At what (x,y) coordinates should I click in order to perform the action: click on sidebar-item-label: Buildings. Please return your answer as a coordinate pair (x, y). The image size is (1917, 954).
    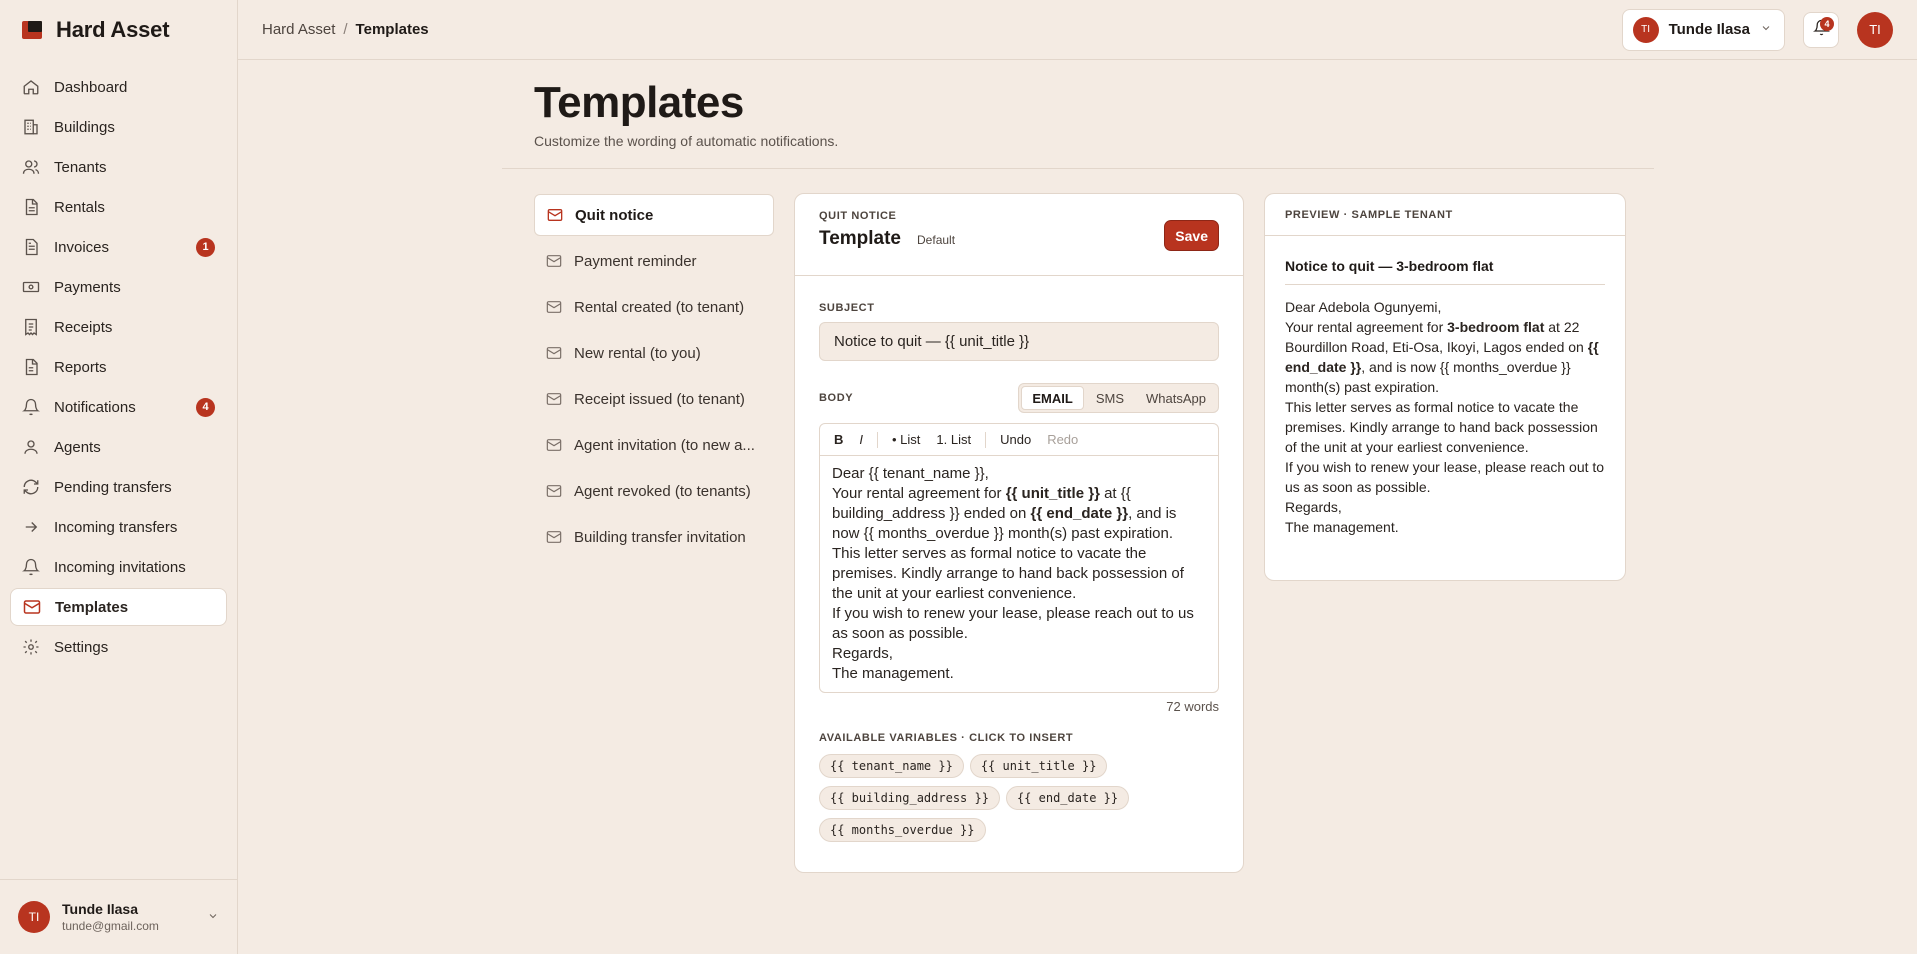
    Looking at the image, I should click on (84, 127).